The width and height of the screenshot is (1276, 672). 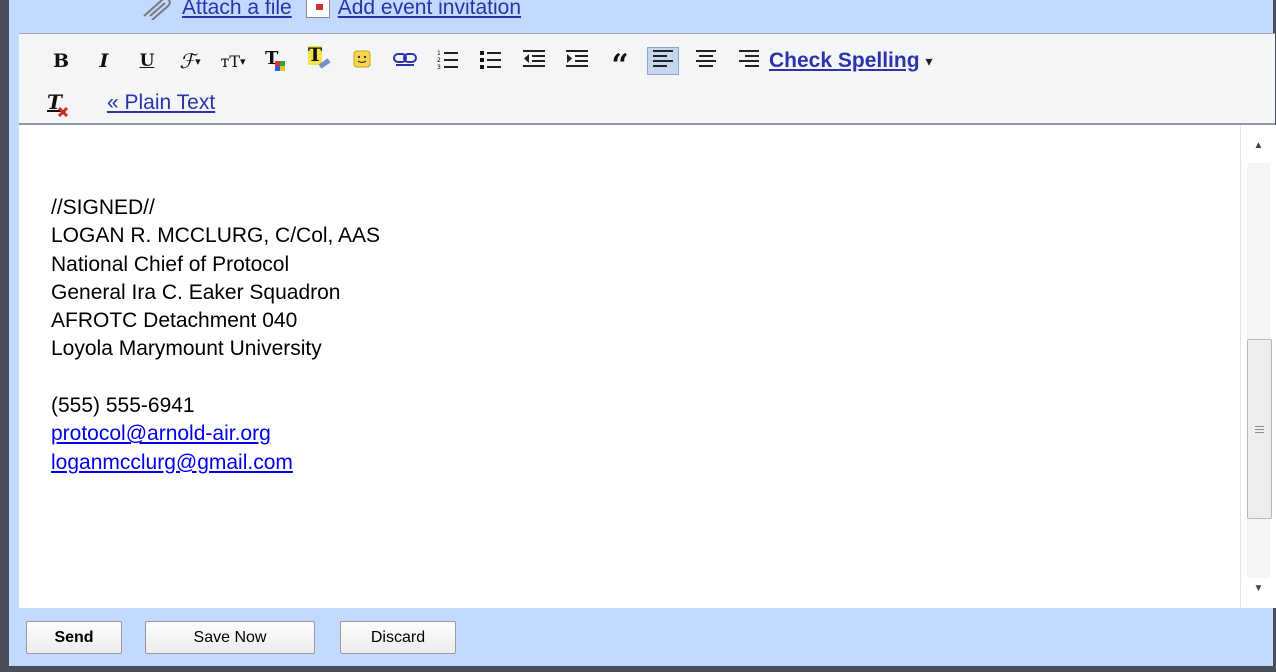 I want to click on bulleted-list-button, so click(x=491, y=61).